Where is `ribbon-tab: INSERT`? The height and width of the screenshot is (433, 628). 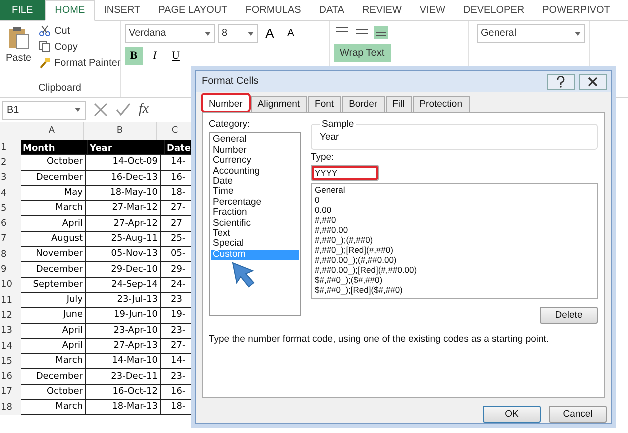
ribbon-tab: INSERT is located at coordinates (122, 10).